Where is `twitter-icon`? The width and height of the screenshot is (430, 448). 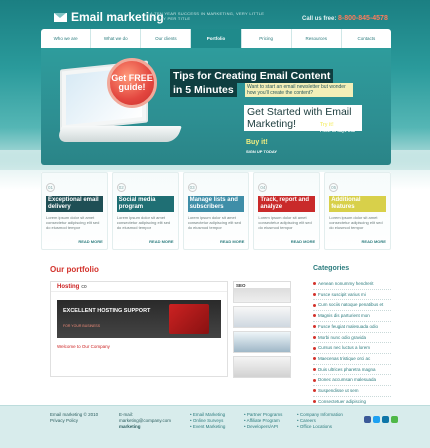
twitter-icon is located at coordinates (376, 419).